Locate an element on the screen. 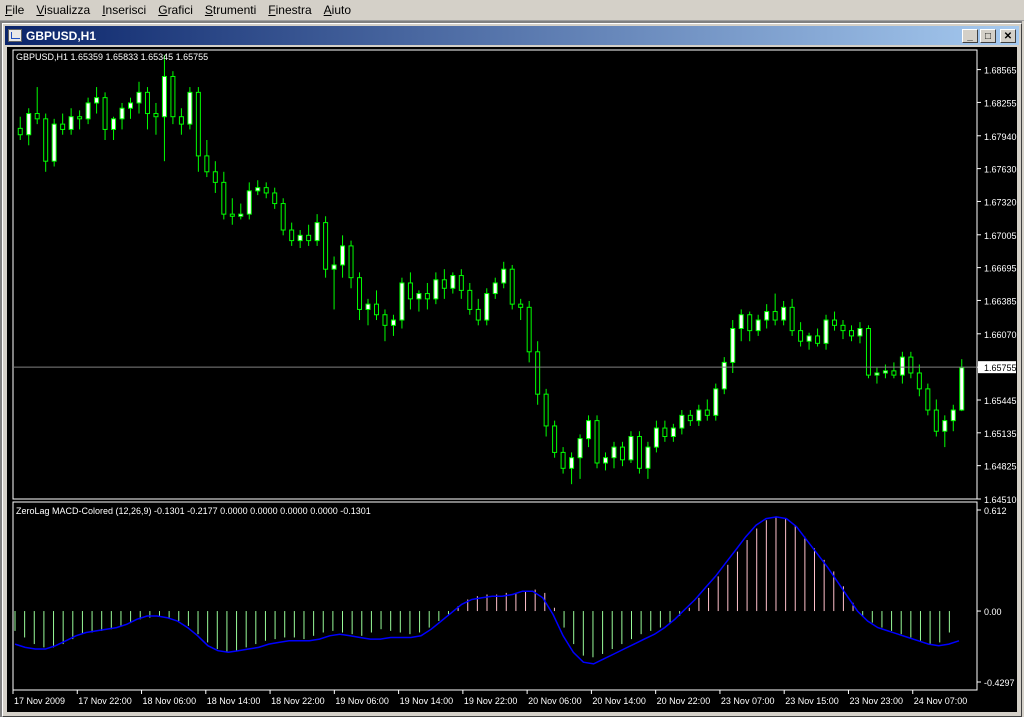  price-tick-label: 1.67630 is located at coordinates (1000, 170).